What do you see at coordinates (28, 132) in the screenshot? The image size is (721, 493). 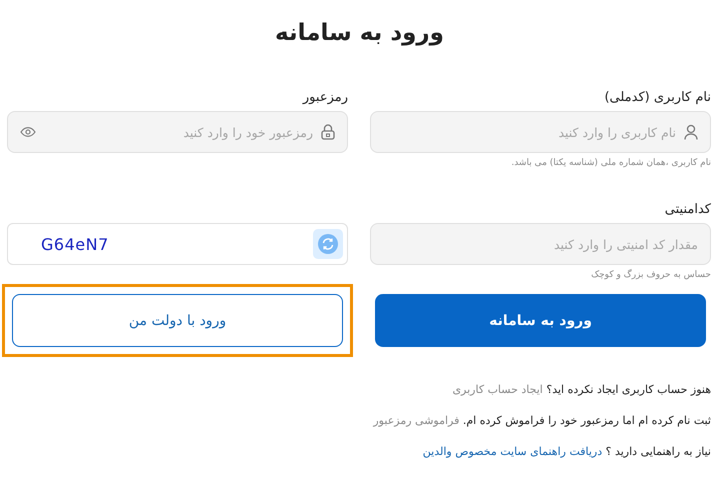 I see `eye-icon` at bounding box center [28, 132].